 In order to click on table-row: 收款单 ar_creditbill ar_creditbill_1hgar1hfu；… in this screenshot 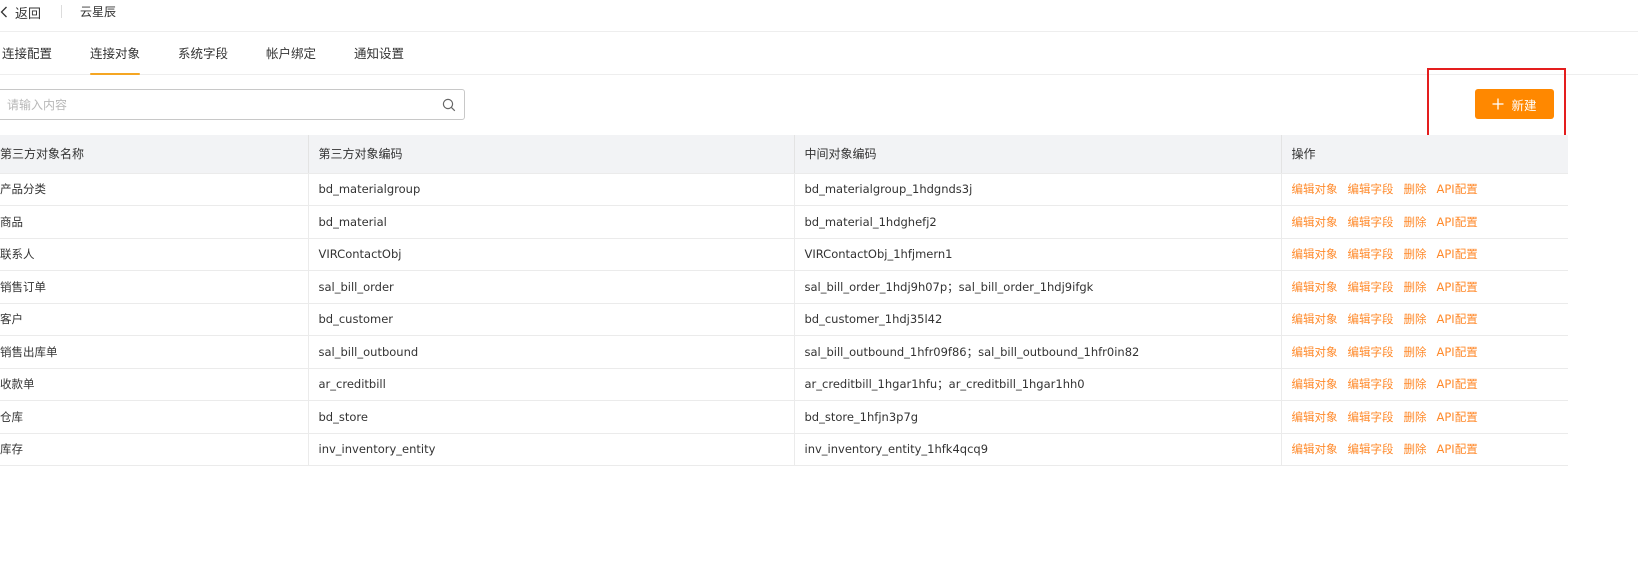, I will do `click(784, 384)`.